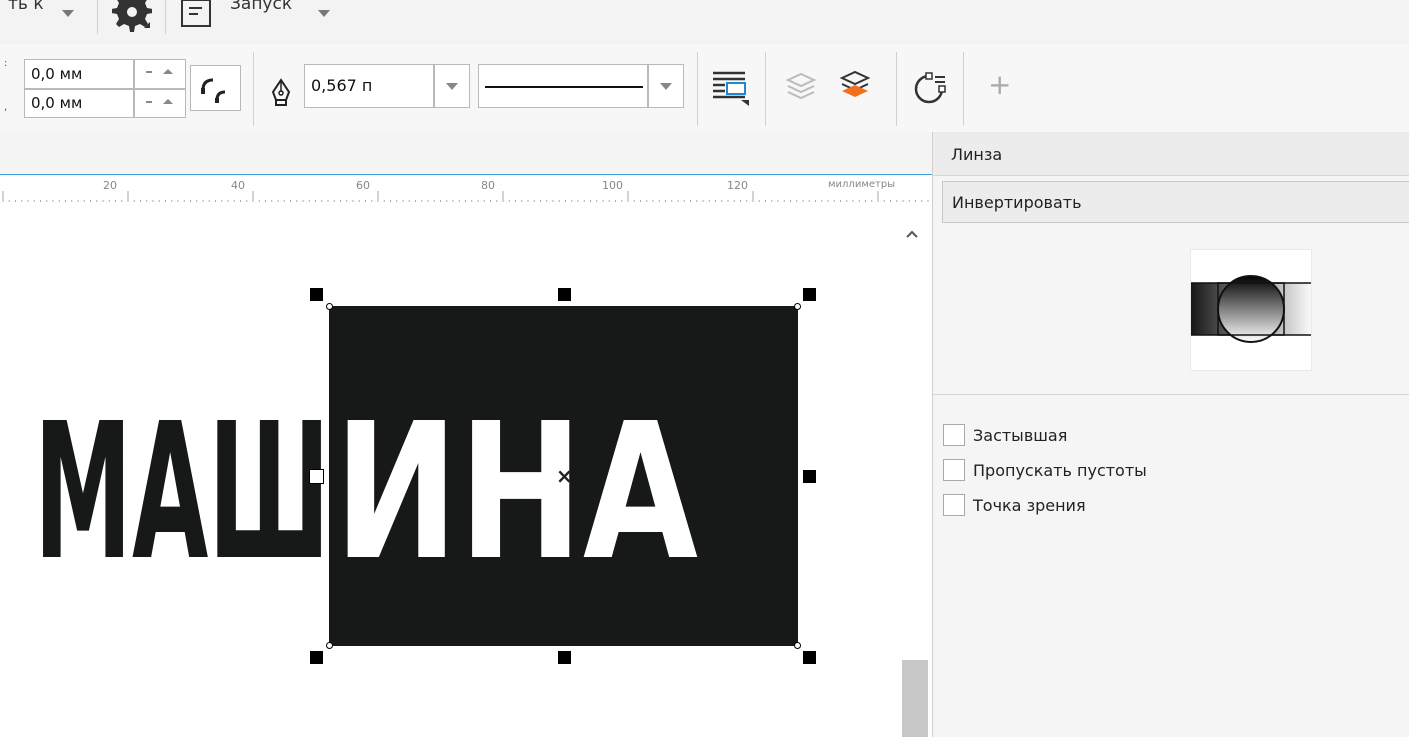 The width and height of the screenshot is (1409, 737). Describe the element at coordinates (281, 92) in the screenshot. I see `pen-nib-icon` at that location.